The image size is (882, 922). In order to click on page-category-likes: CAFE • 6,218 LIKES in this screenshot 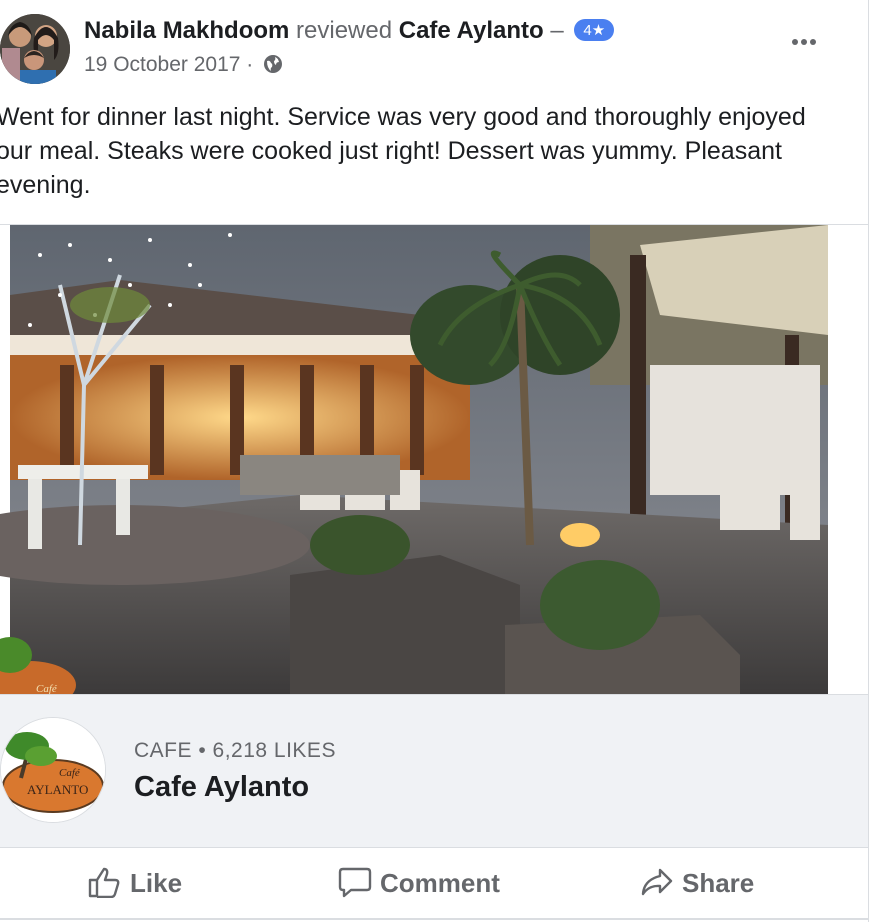, I will do `click(235, 750)`.